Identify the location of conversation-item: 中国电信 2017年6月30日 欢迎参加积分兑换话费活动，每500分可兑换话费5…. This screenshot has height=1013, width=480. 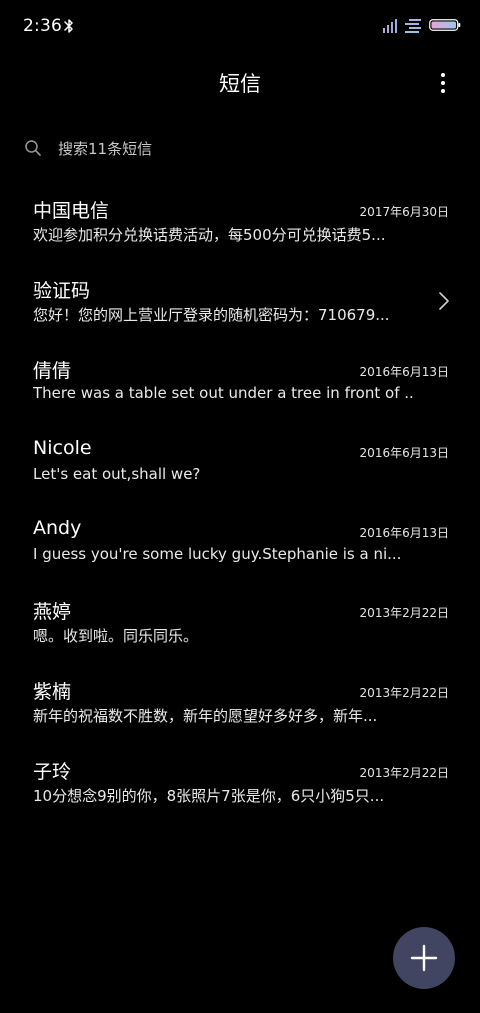
(240, 226).